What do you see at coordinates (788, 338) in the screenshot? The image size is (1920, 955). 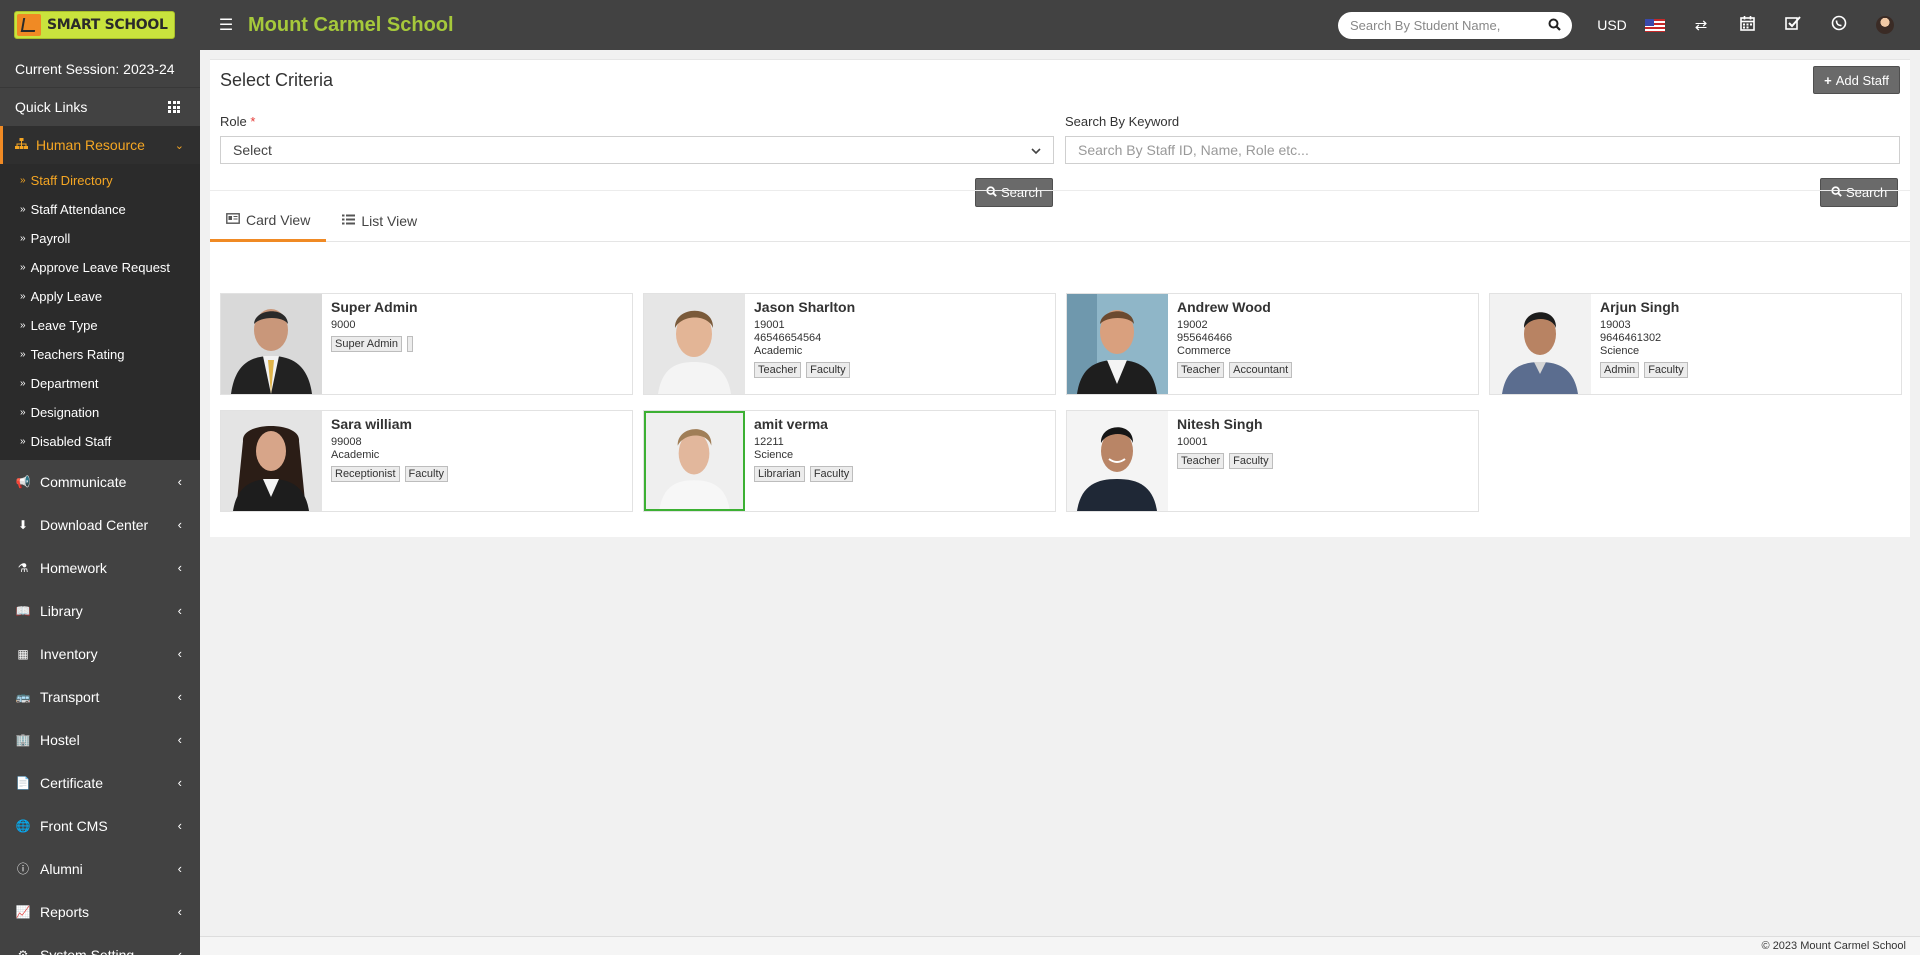 I see `staff-phone: 46546654564` at bounding box center [788, 338].